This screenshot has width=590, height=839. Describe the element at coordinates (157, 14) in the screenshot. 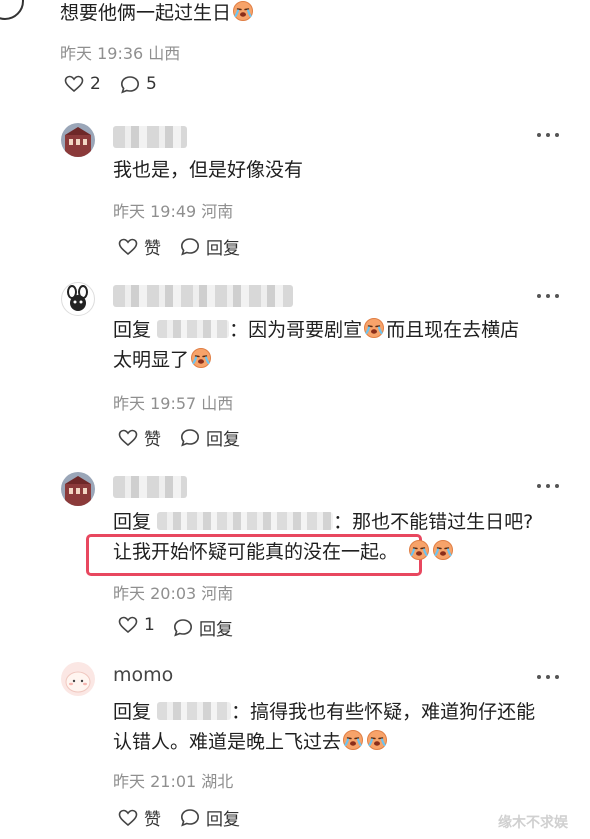

I see `top-comment-text: 想要他俩一起过生日` at that location.